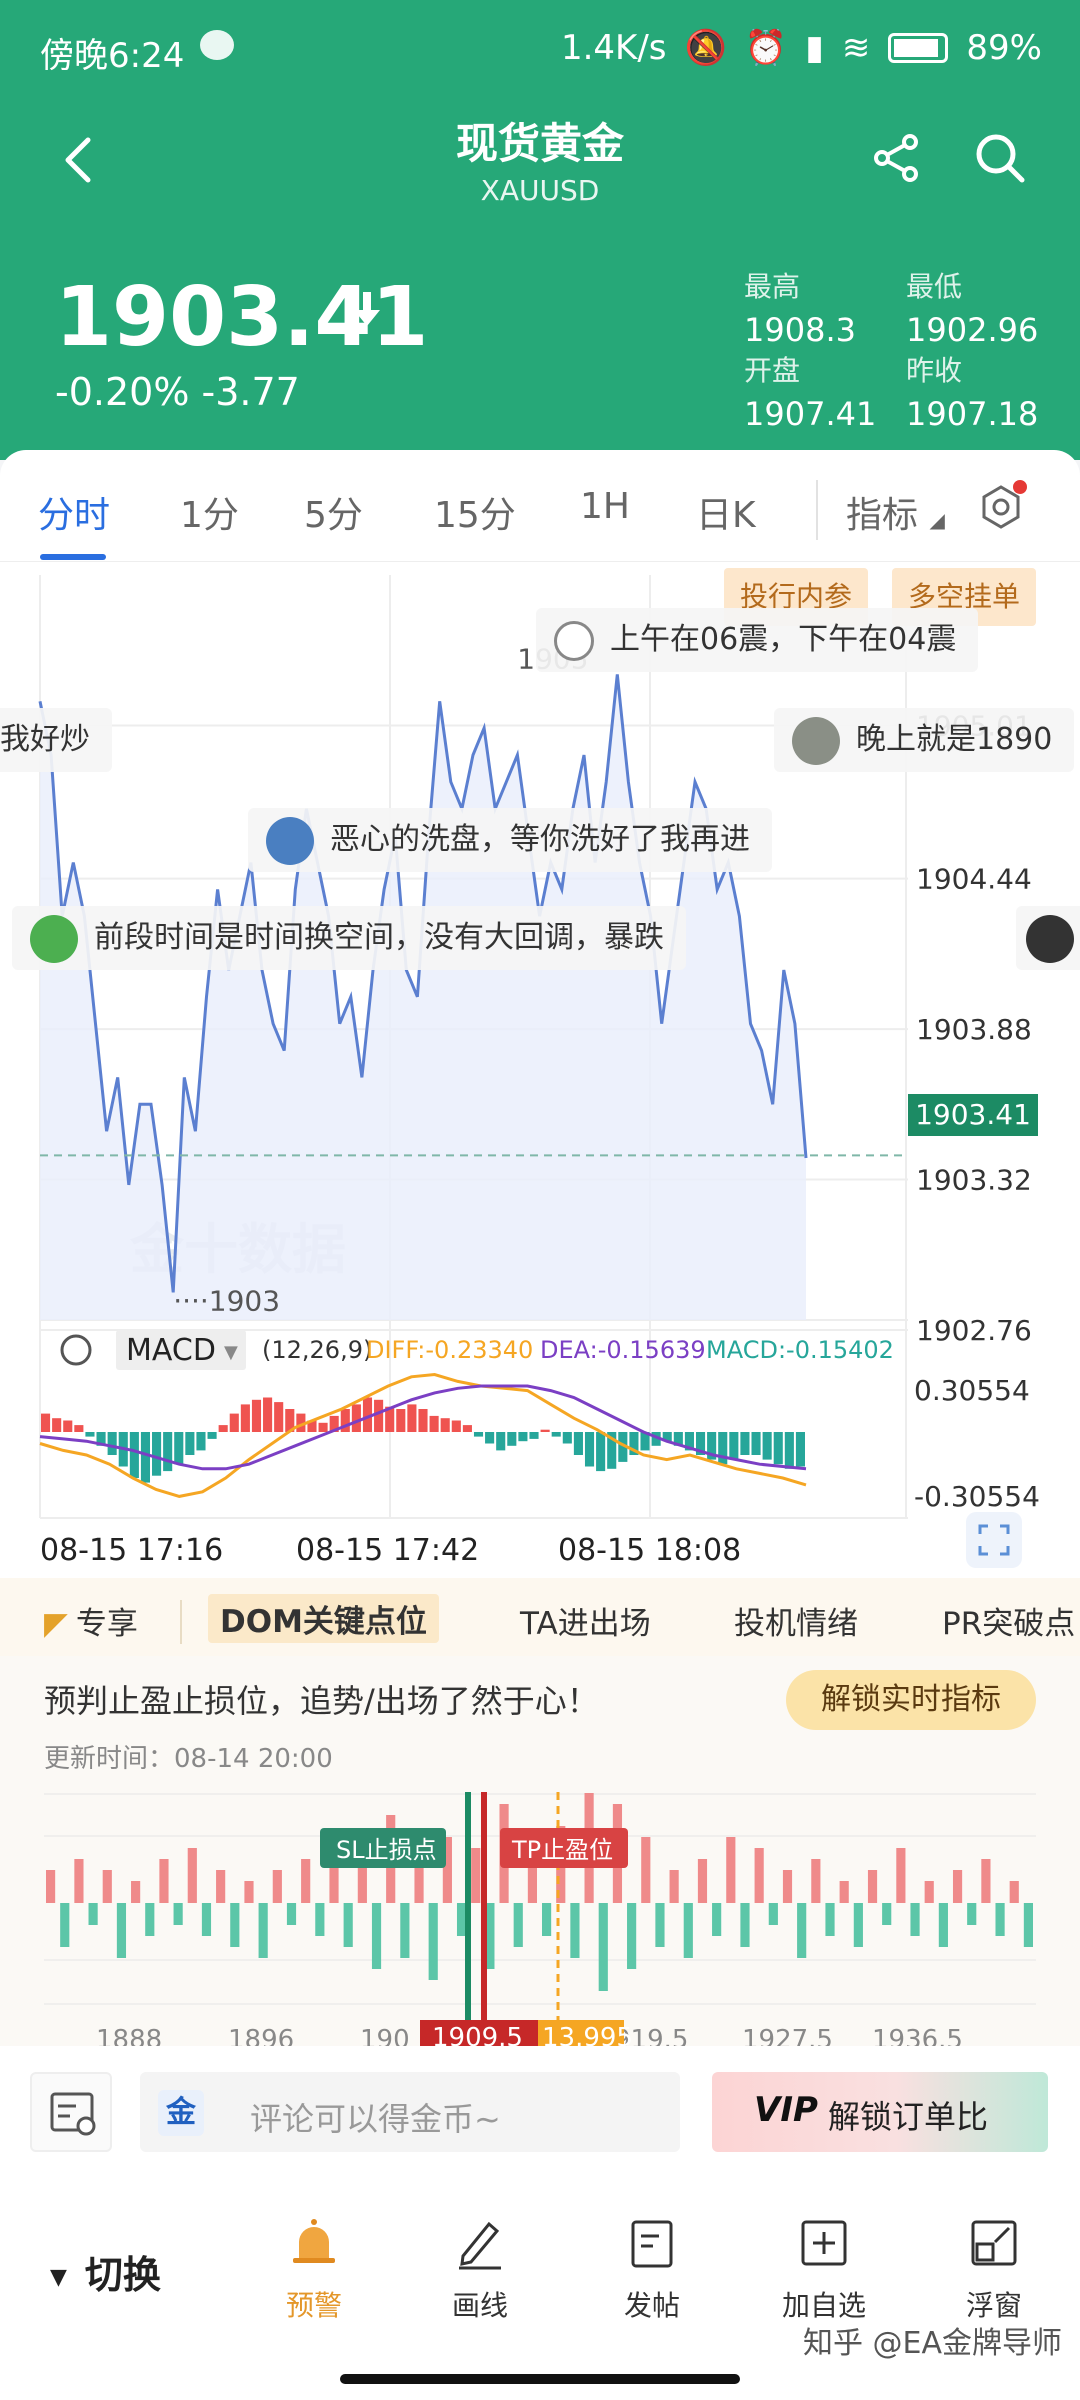  I want to click on tab-dom-keylevels: DOM关键点位, so click(323, 1618).